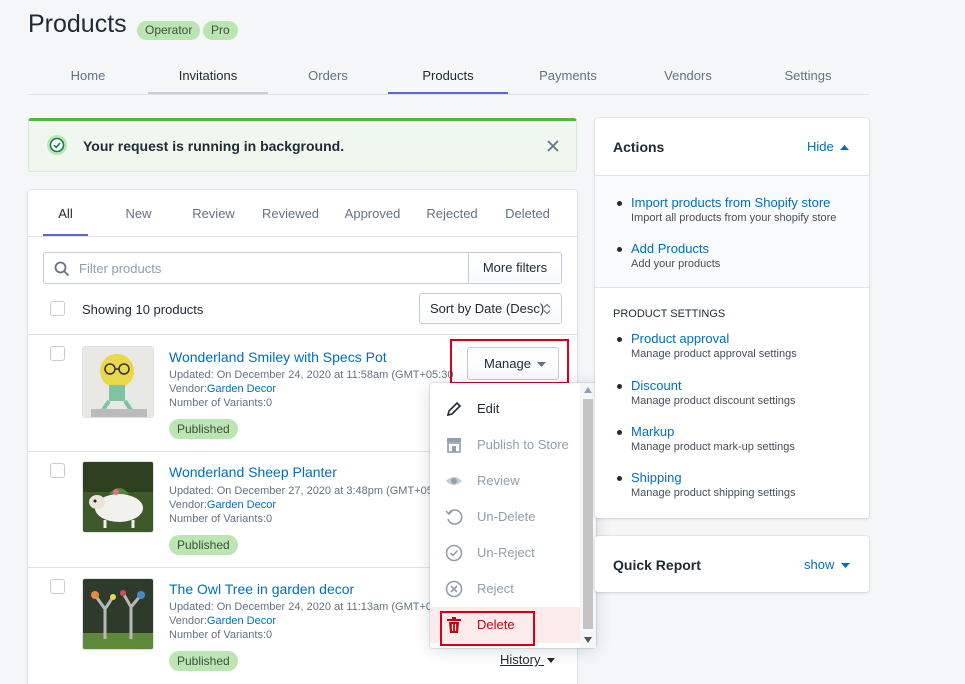 This screenshot has width=965, height=684. Describe the element at coordinates (515, 268) in the screenshot. I see `more-filters-button: More filters` at that location.